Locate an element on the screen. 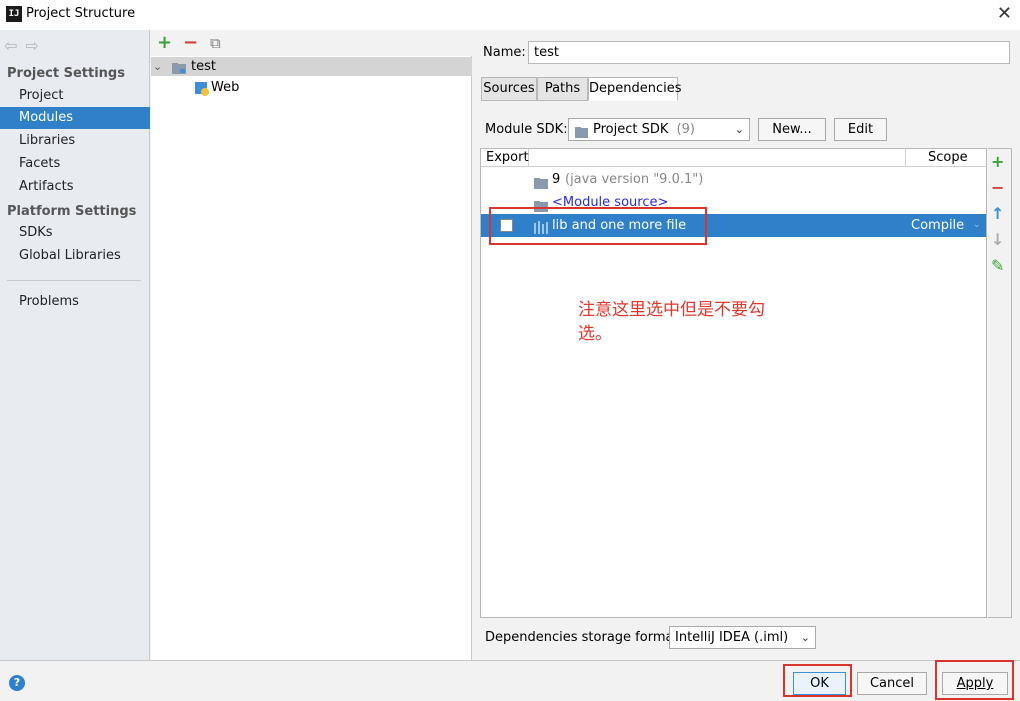 Image resolution: width=1020 pixels, height=701 pixels. export-checkbox is located at coordinates (506, 225).